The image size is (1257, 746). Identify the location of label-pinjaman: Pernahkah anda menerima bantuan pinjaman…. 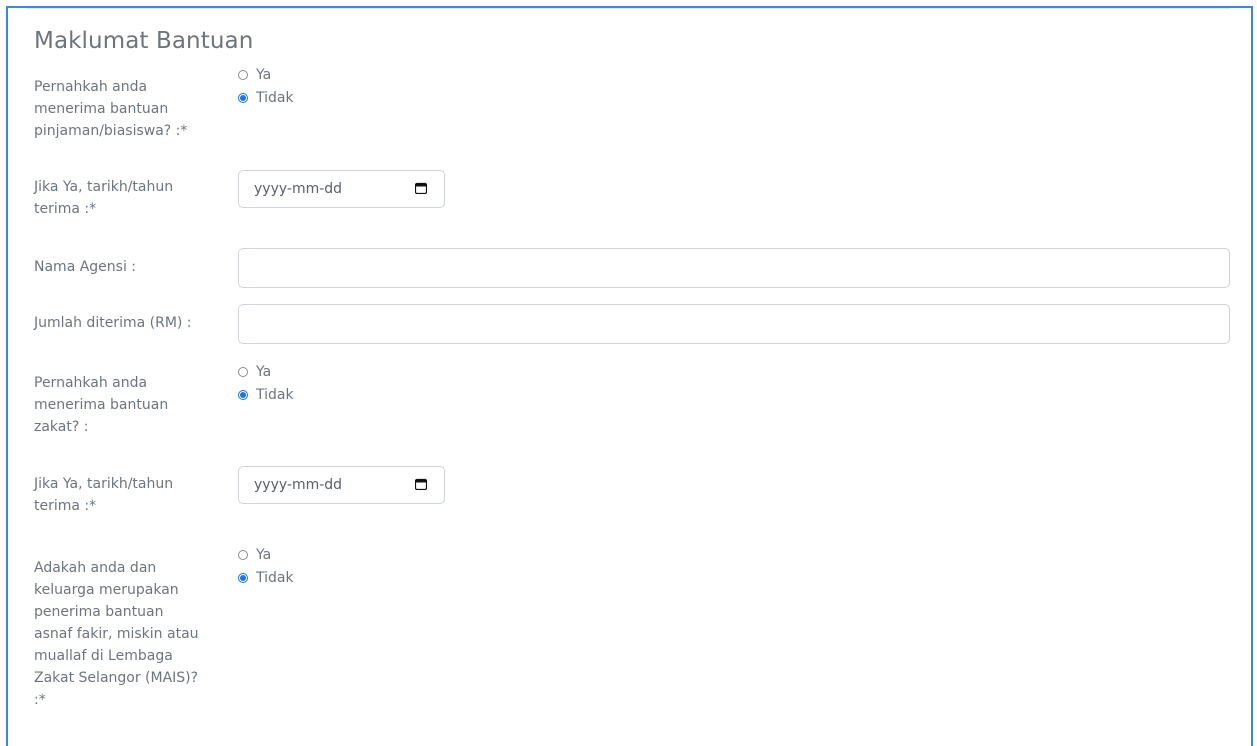
(111, 109).